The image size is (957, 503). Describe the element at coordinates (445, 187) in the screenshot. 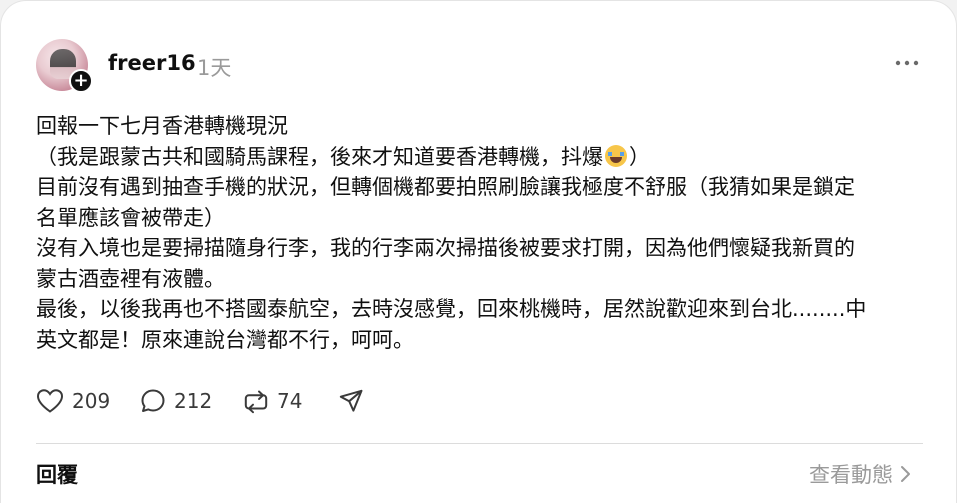

I see `post-line: 目前沒有遇到抽查手機的狀況，但轉個機都要拍照刷臉讓我極度不舒服（我猜如果是鎖定` at that location.